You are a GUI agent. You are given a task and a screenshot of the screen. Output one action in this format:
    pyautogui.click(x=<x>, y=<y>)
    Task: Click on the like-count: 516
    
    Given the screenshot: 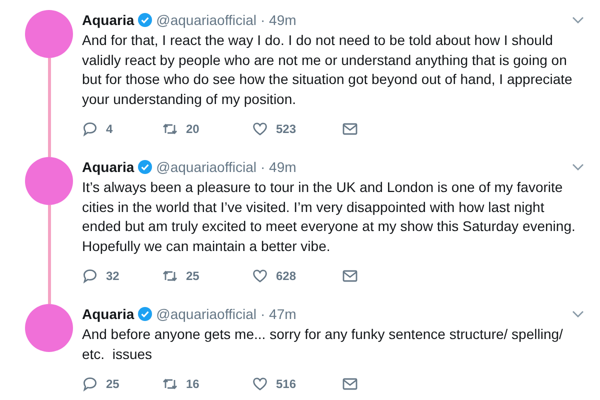 What is the action you would take?
    pyautogui.click(x=286, y=384)
    